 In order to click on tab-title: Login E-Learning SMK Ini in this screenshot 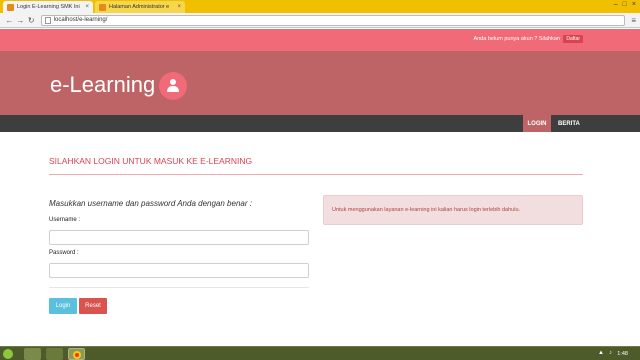, I will do `click(48, 7)`.